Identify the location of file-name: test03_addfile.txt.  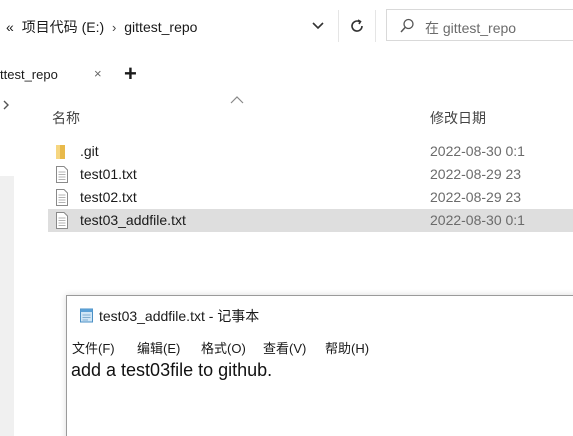
(133, 220).